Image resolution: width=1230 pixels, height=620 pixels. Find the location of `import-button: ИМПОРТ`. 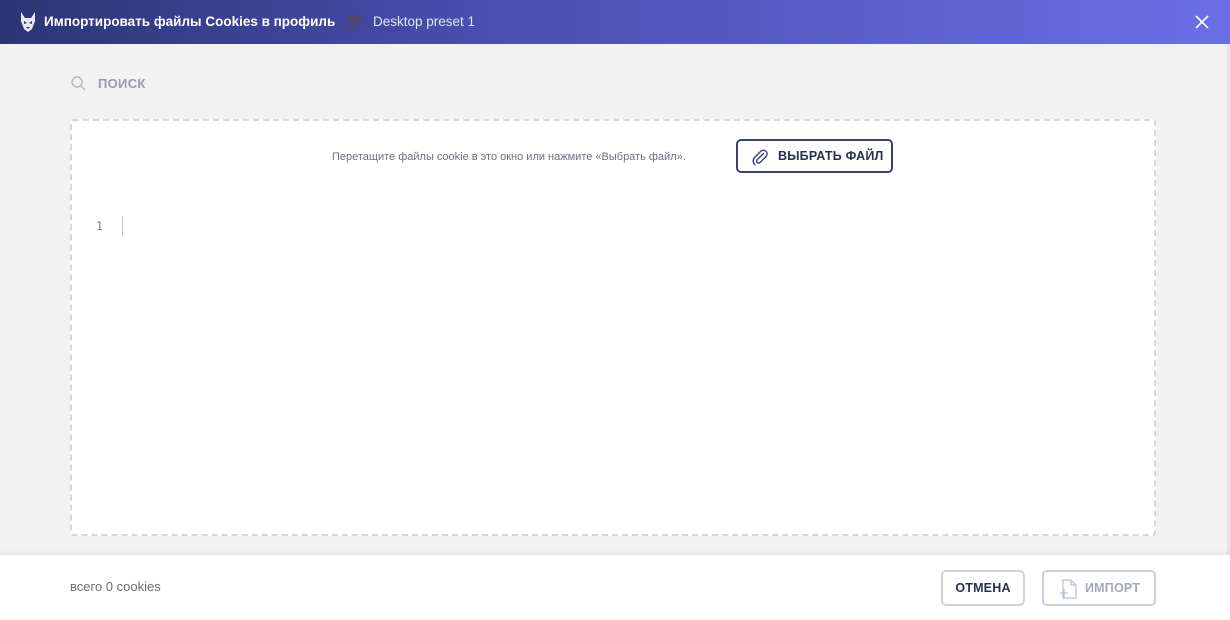

import-button: ИМПОРТ is located at coordinates (1099, 588).